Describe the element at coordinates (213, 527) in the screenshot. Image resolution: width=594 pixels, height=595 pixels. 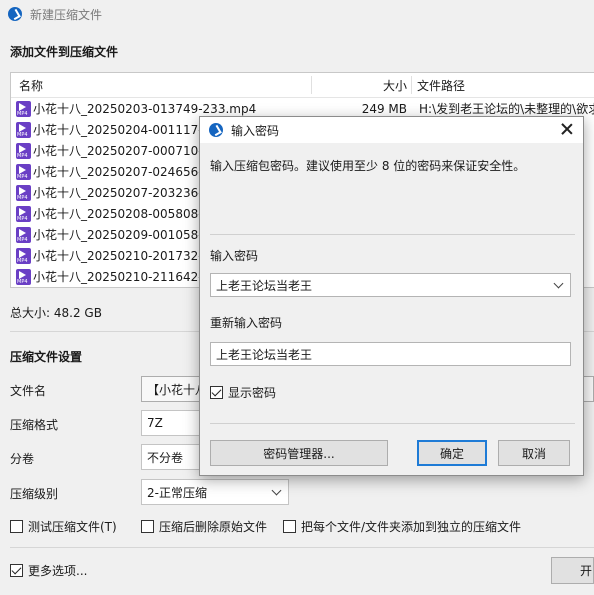
I see `delete-source-label: 压缩后删除原始文件` at that location.